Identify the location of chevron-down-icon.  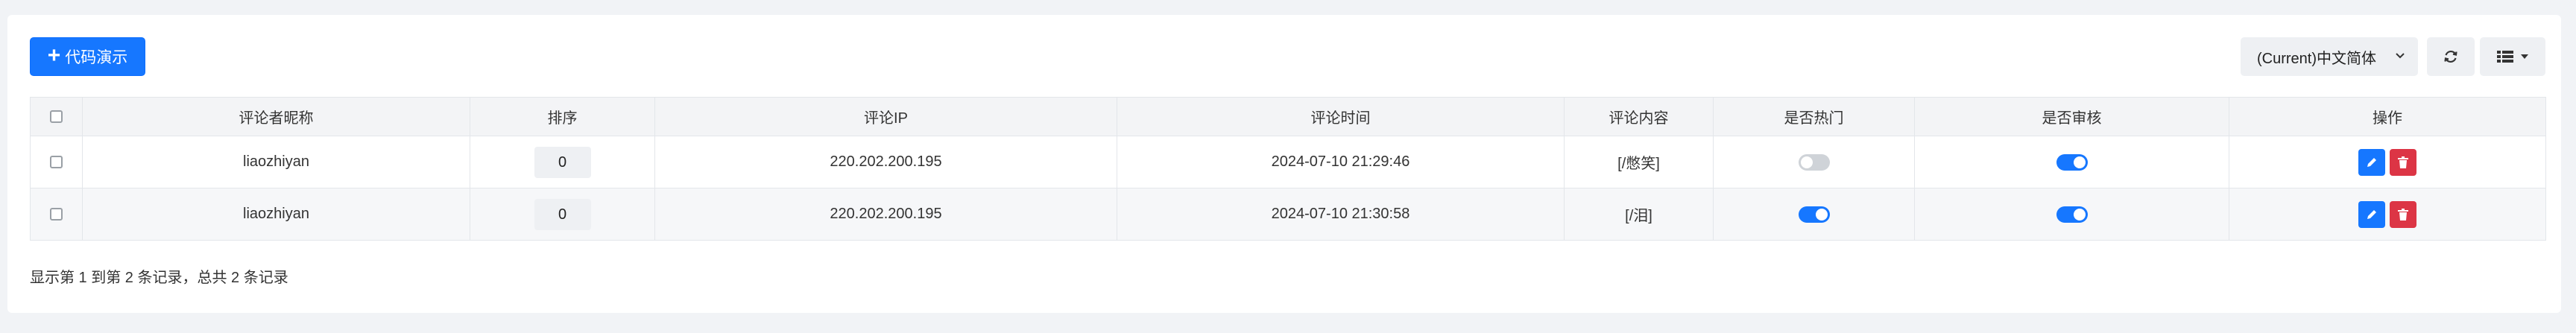
(2400, 56).